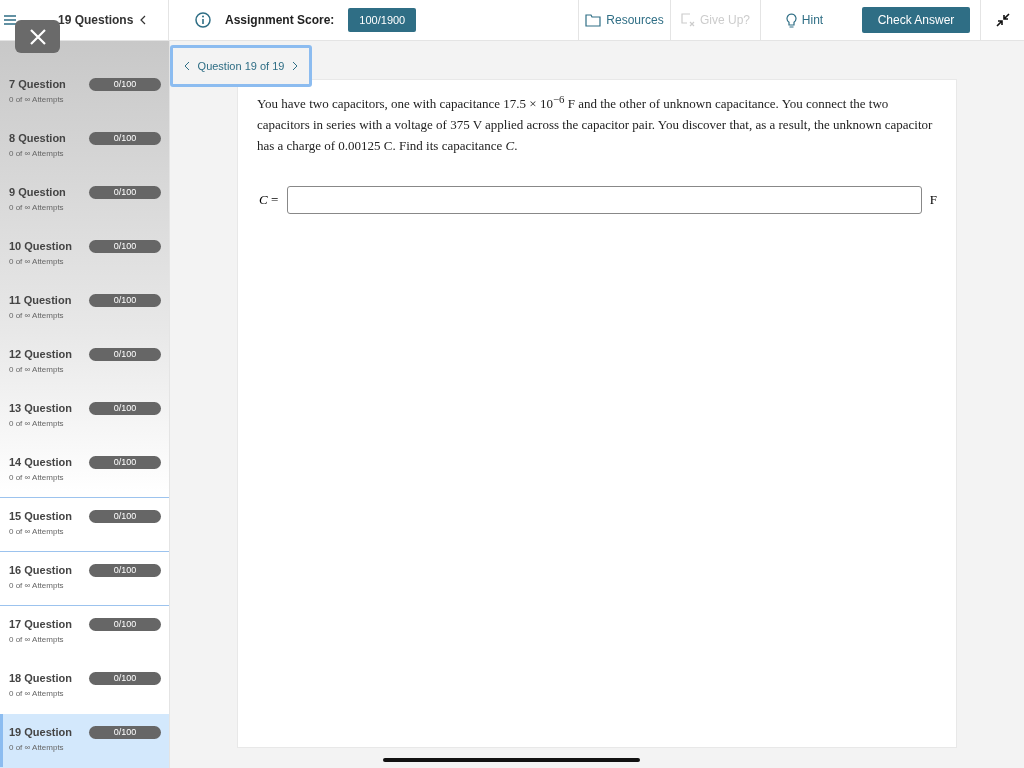 The image size is (1024, 768). What do you see at coordinates (41, 624) in the screenshot?
I see `question-title: 17 Question` at bounding box center [41, 624].